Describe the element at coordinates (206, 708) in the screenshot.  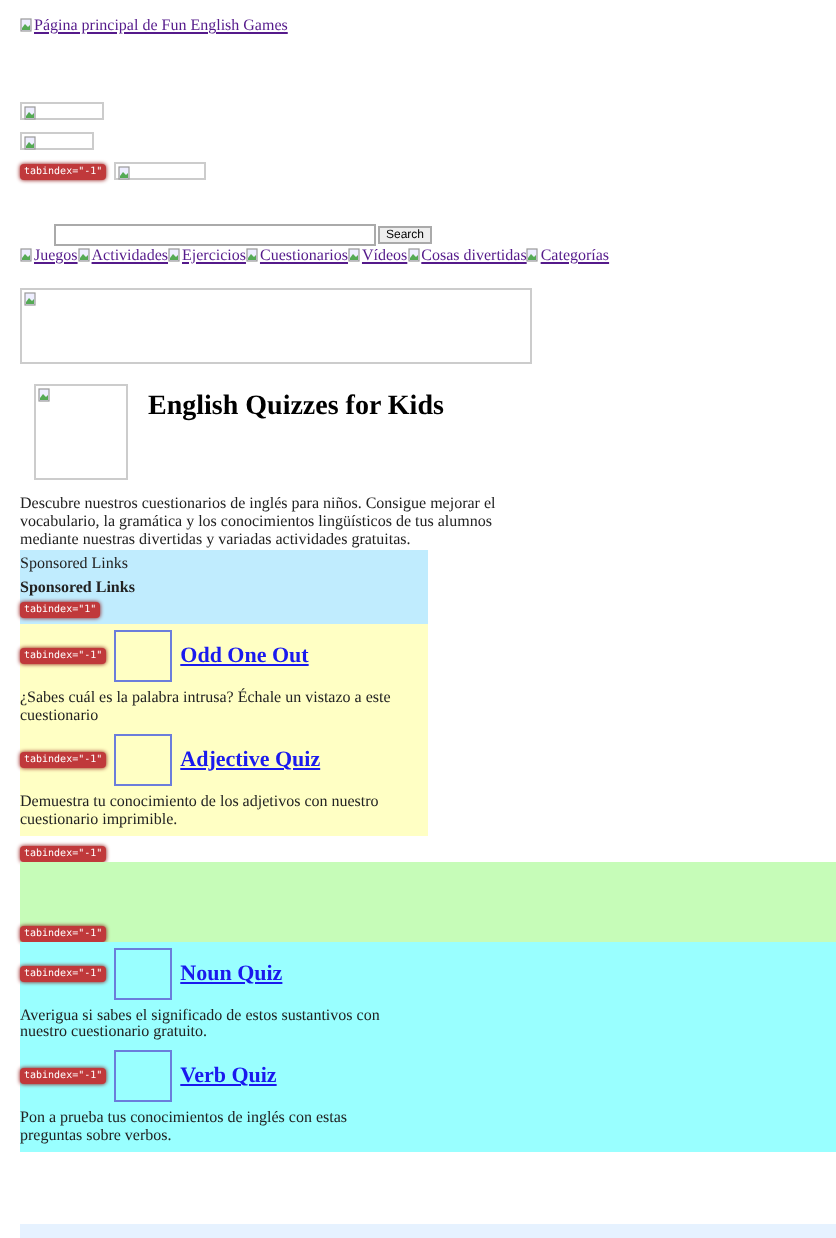
I see `quiz-description: ¿Sabes cuál es la palabra intrusa? Échale un vistazo a este cuestionario` at that location.